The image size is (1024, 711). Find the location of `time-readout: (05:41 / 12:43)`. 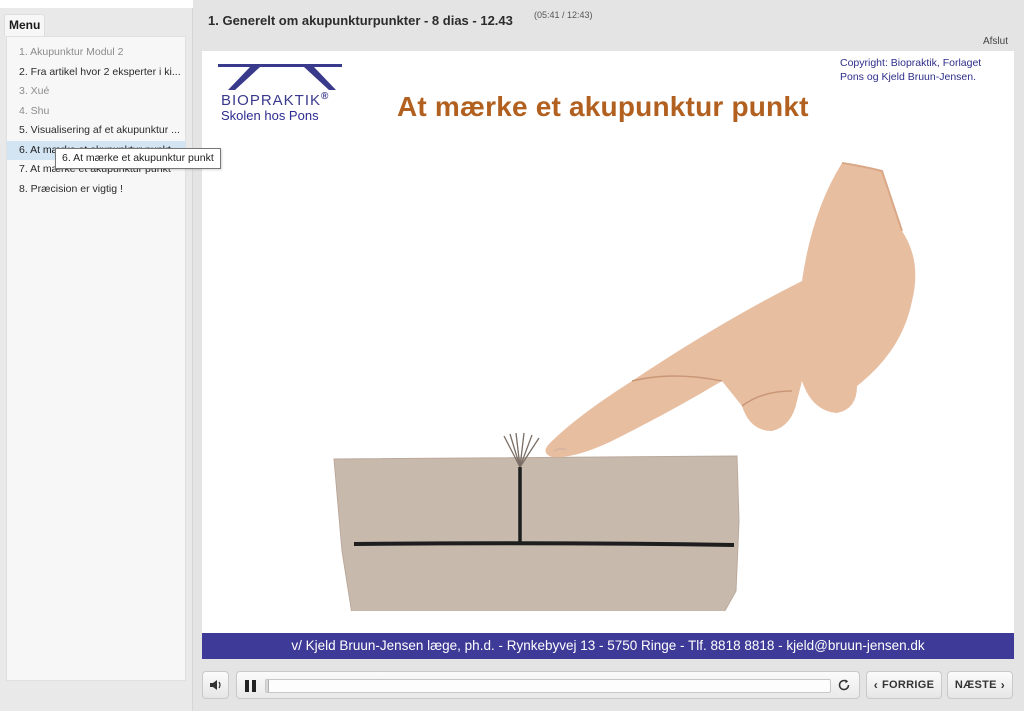

time-readout: (05:41 / 12:43) is located at coordinates (563, 15).